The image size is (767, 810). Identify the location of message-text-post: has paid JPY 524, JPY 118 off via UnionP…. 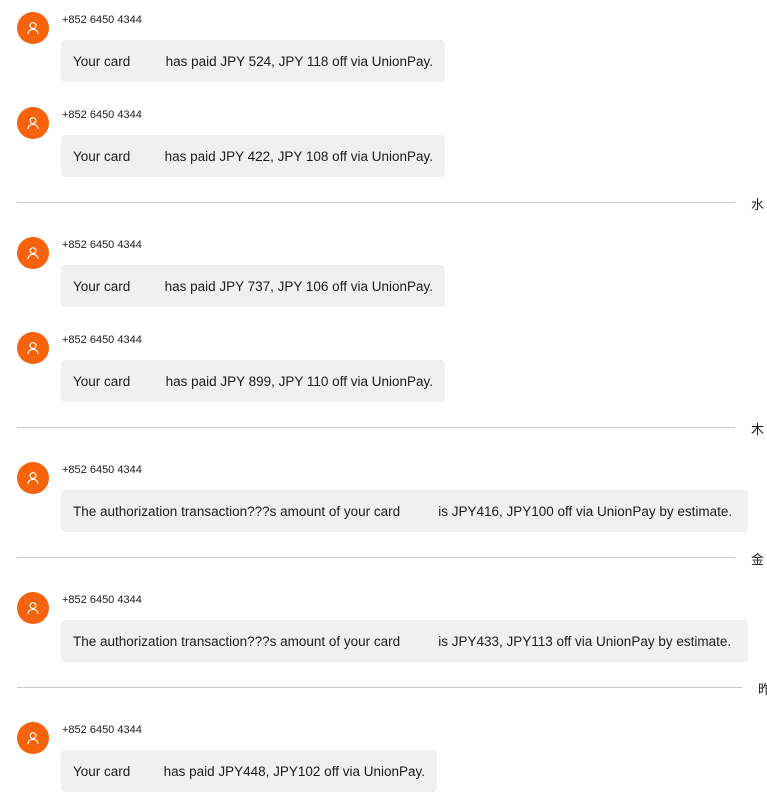
(299, 61).